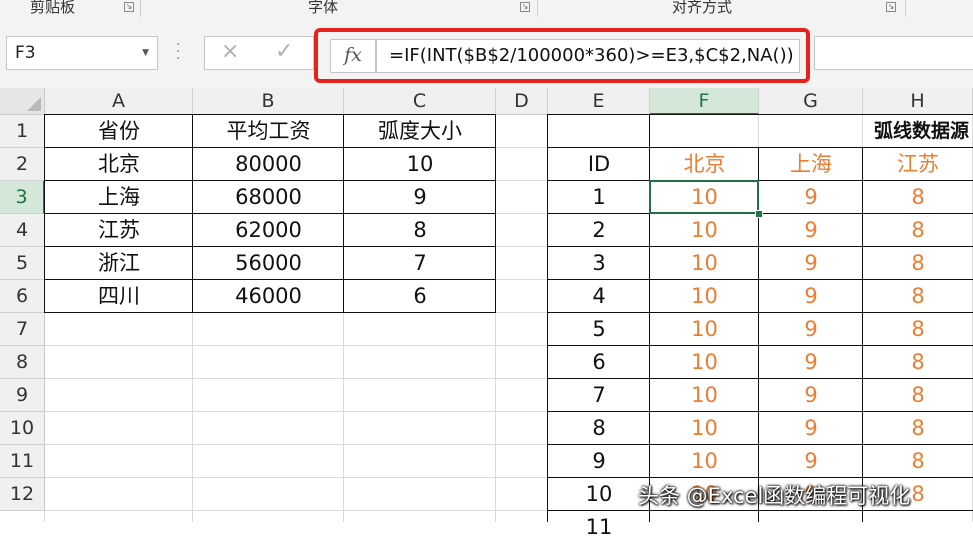 Image resolution: width=973 pixels, height=544 pixels. What do you see at coordinates (420, 197) in the screenshot?
I see `left-table-cell: 9` at bounding box center [420, 197].